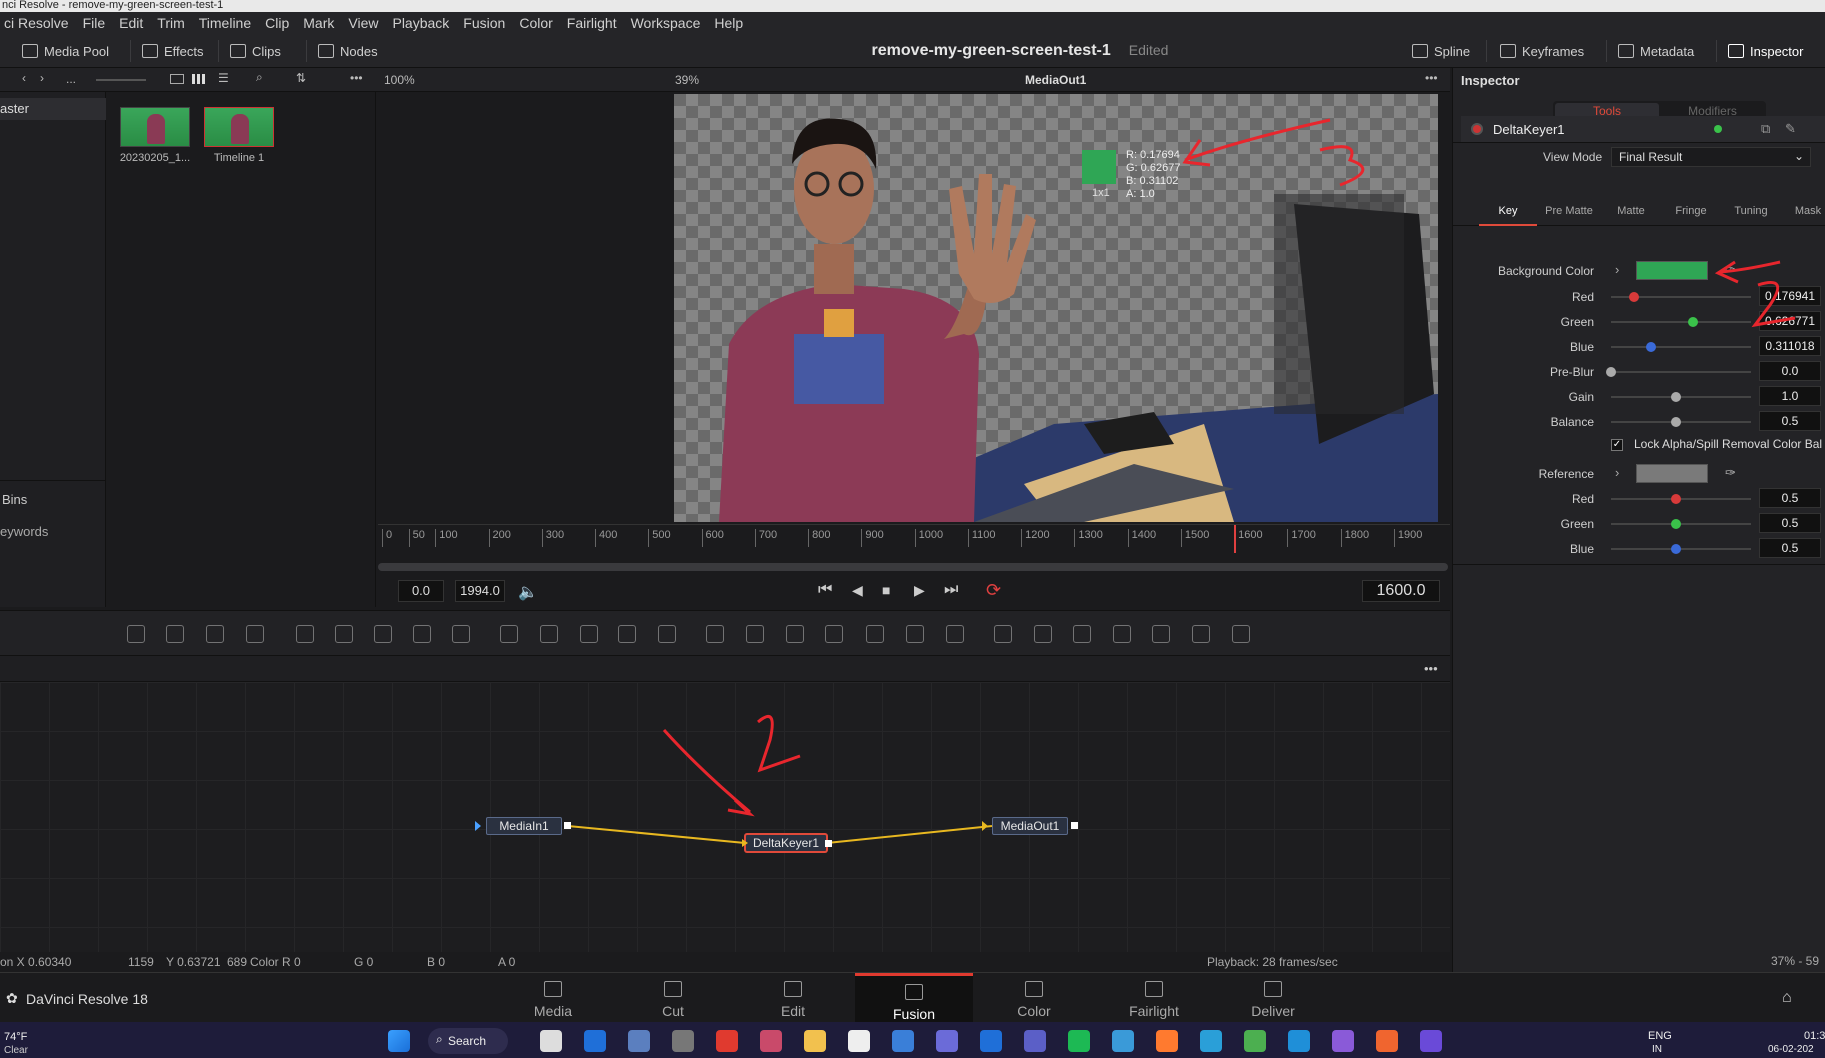 The image size is (1825, 1058). What do you see at coordinates (1273, 998) in the screenshot?
I see `page-deliver: Deliver` at bounding box center [1273, 998].